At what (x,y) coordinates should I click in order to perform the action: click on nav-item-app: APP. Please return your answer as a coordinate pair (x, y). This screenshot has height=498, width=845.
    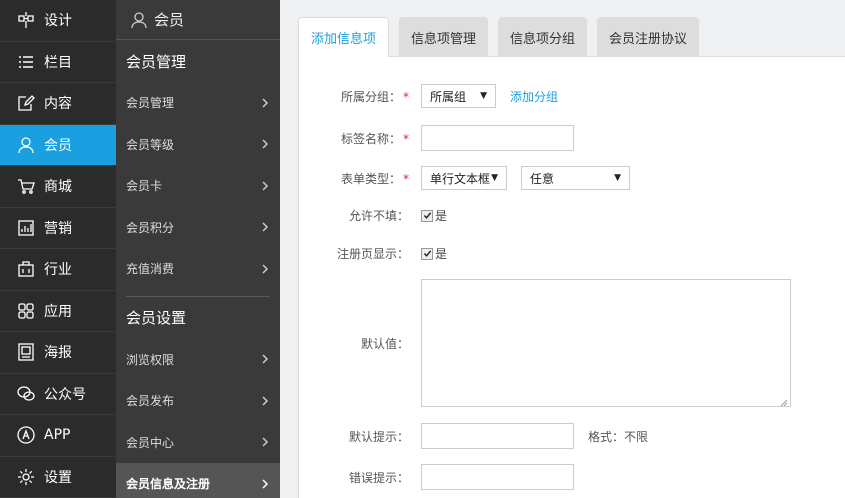
    Looking at the image, I should click on (58, 436).